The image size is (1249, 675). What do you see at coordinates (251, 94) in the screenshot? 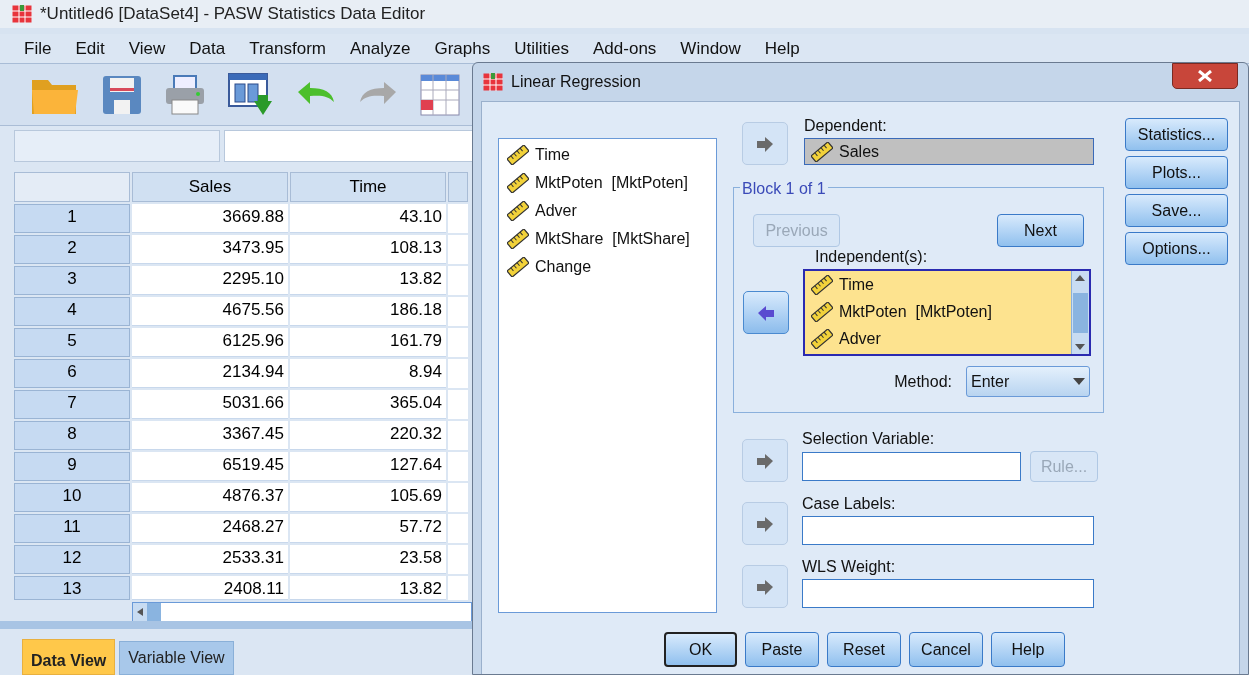
I see `data-view-icon` at bounding box center [251, 94].